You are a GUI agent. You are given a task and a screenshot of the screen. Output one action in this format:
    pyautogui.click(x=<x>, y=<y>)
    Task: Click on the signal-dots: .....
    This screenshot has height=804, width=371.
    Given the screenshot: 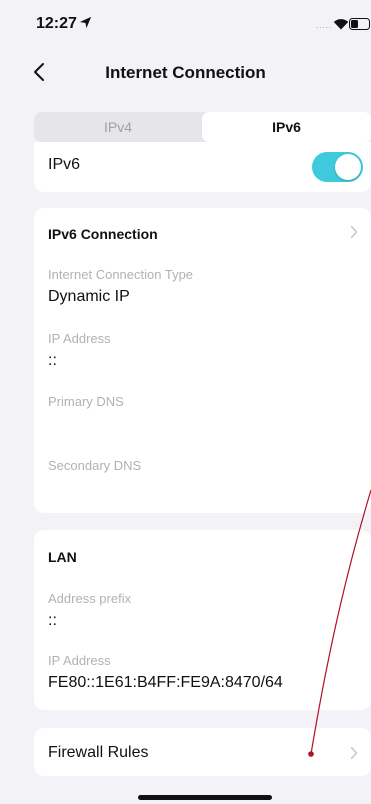 What is the action you would take?
    pyautogui.click(x=324, y=25)
    